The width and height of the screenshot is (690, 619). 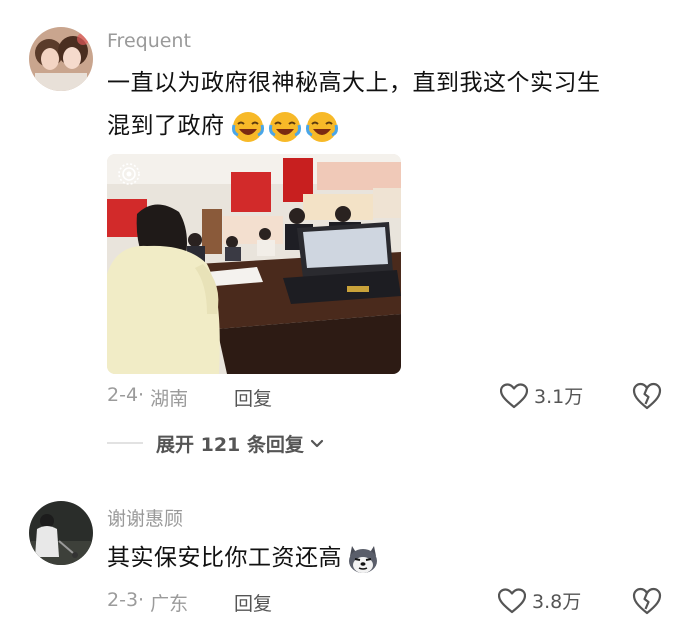 I want to click on comment-date: 2-3·, so click(x=126, y=600).